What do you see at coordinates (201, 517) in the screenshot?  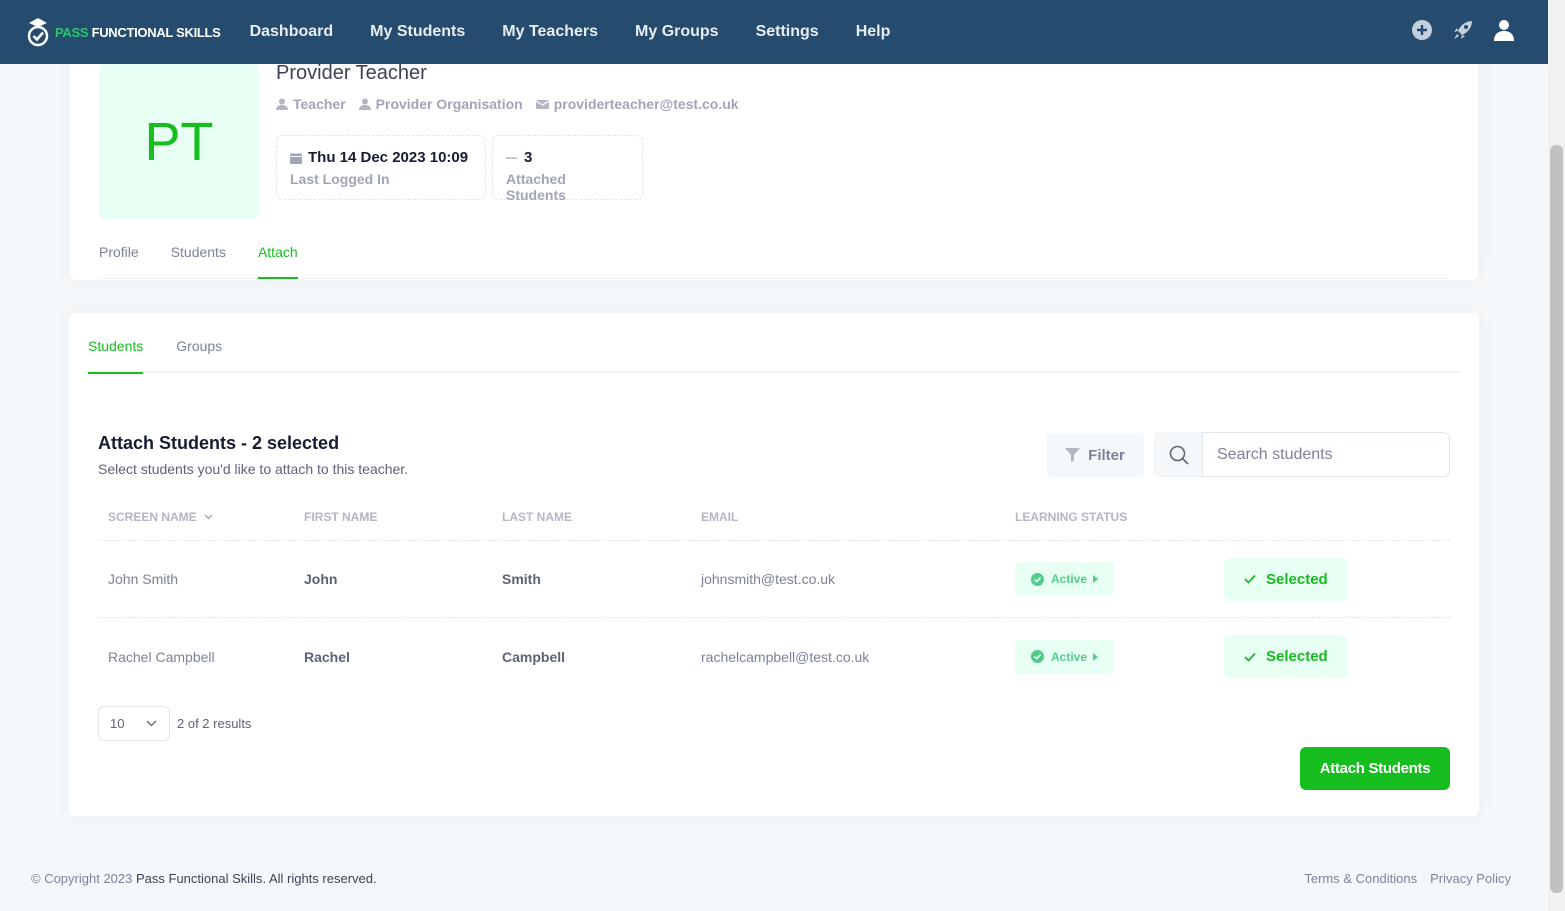 I see `th-screen-name: Screen Name` at bounding box center [201, 517].